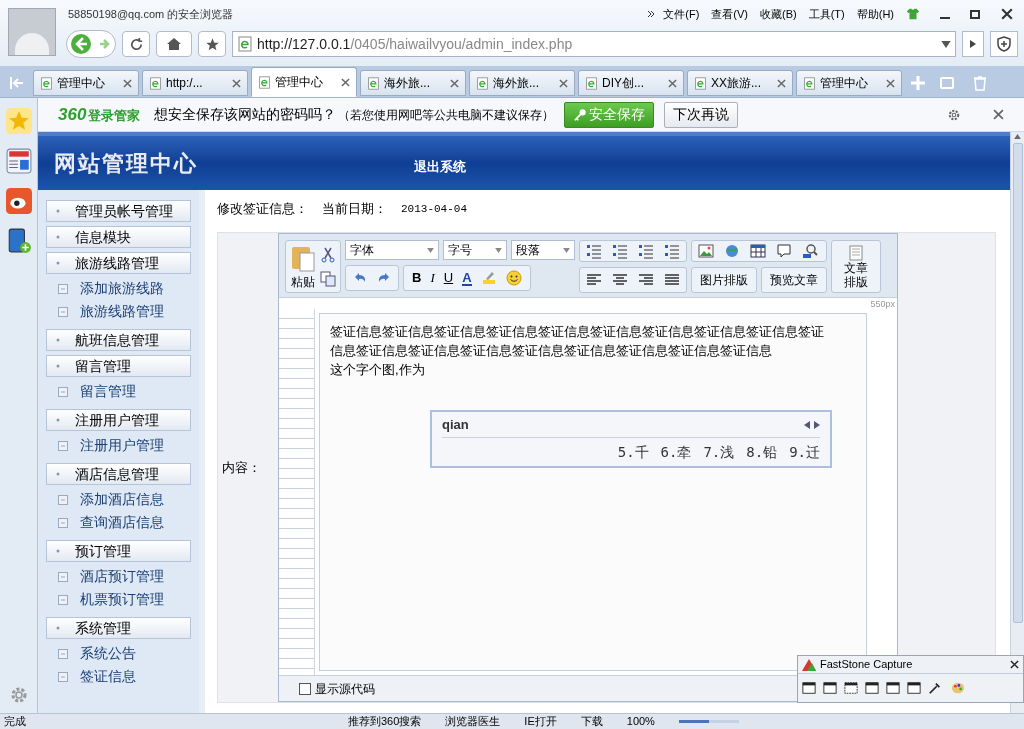  Describe the element at coordinates (385, 721) in the screenshot. I see `status-bar-item: 推荐到360搜索` at that location.